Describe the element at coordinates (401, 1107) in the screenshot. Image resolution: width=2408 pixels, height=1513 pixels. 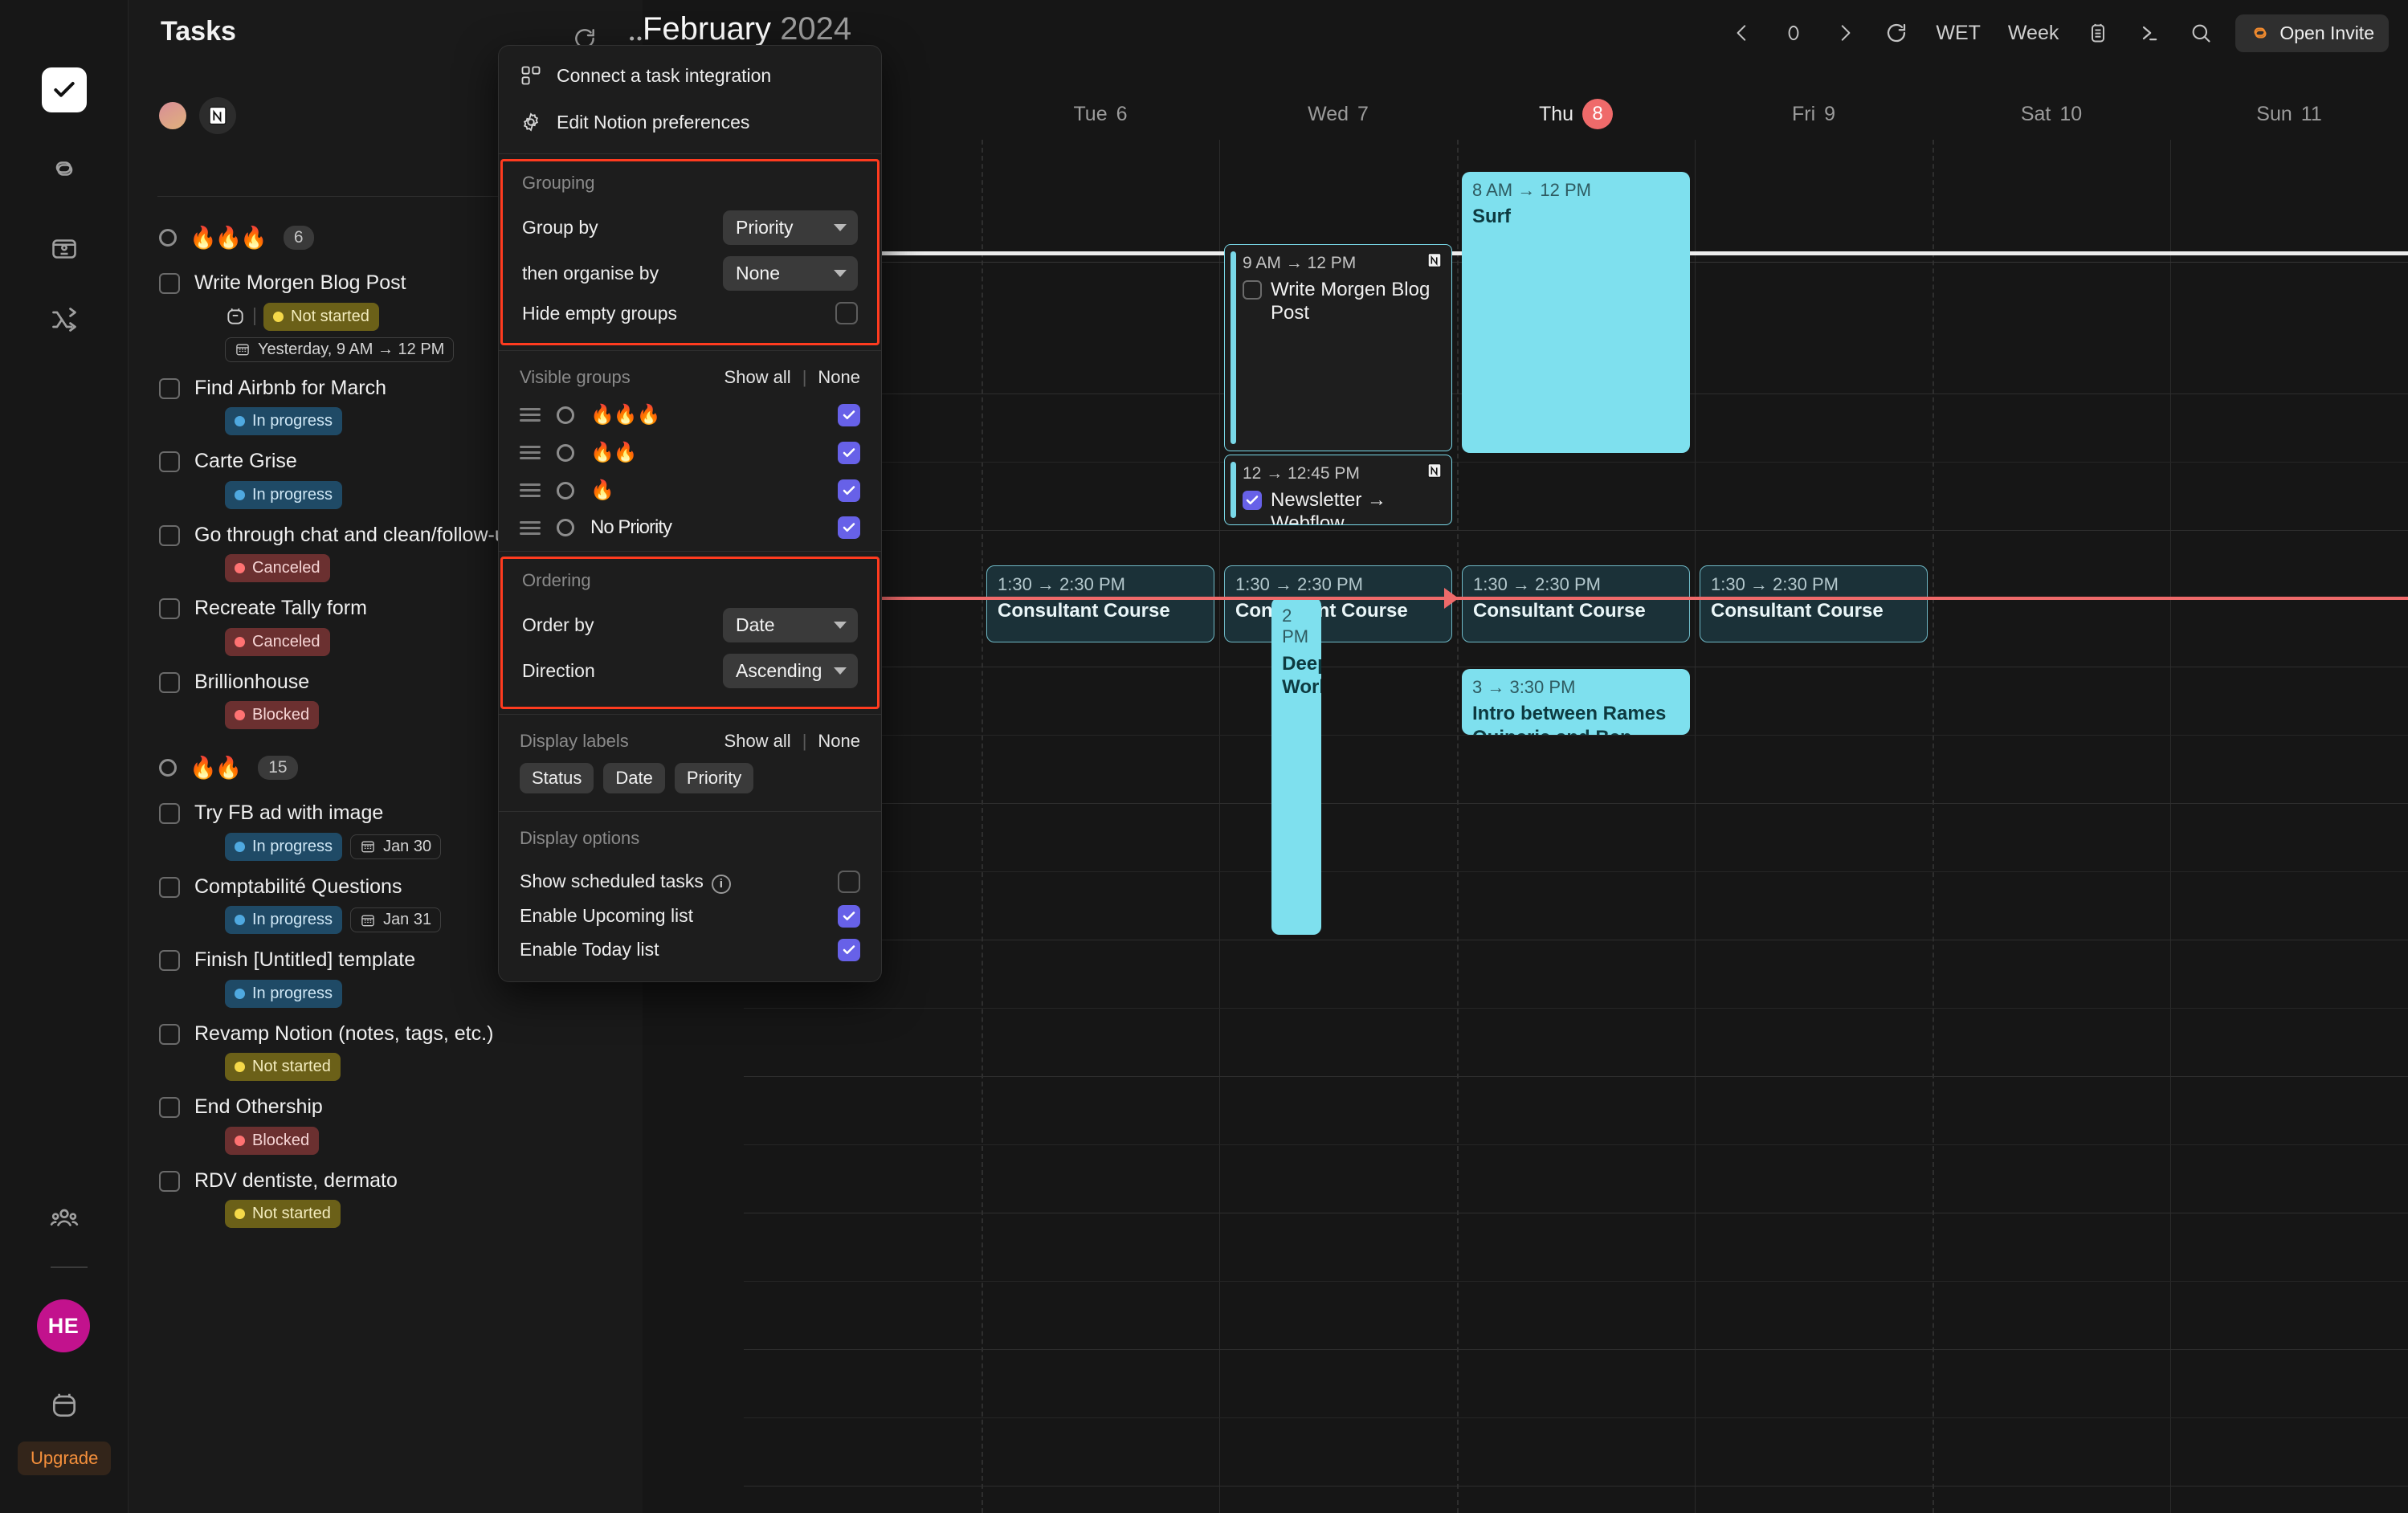
I see `task-row: End Othership` at that location.